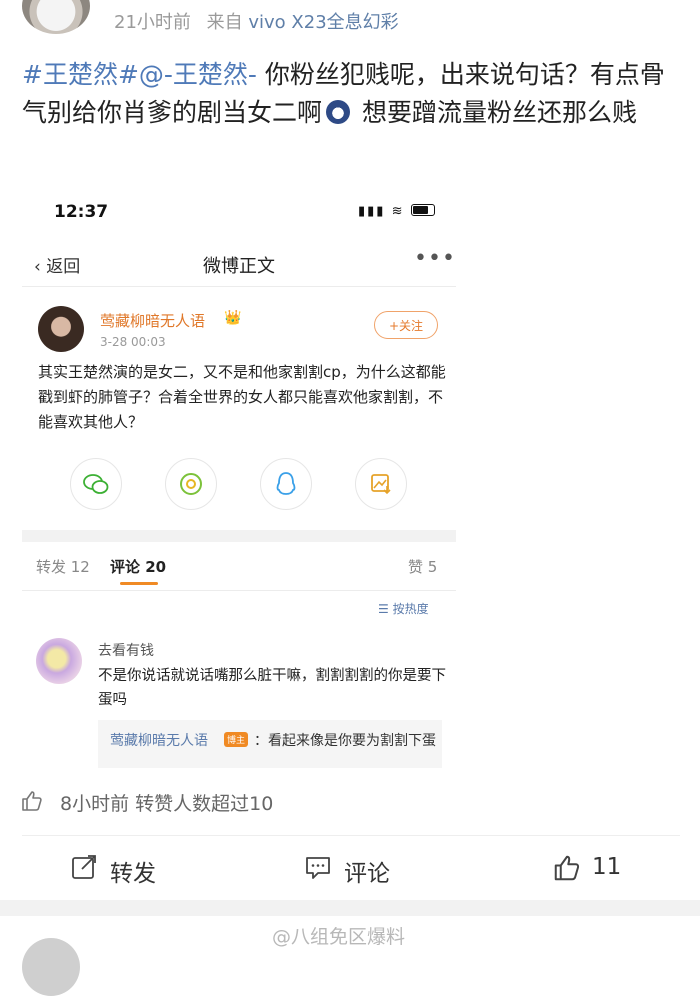 Image resolution: width=700 pixels, height=996 pixels. What do you see at coordinates (323, 22) in the screenshot?
I see `device-source: vivo X23全息幻彩` at bounding box center [323, 22].